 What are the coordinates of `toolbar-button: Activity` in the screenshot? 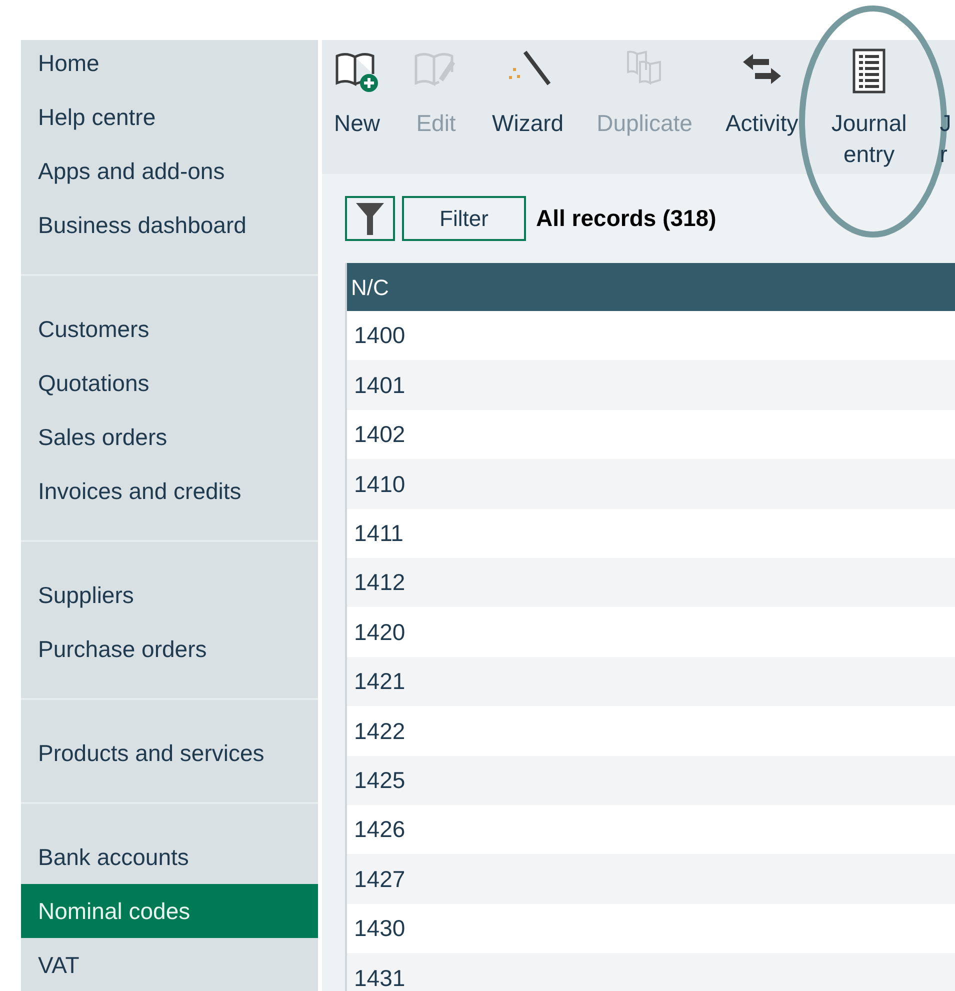 It's located at (761, 95).